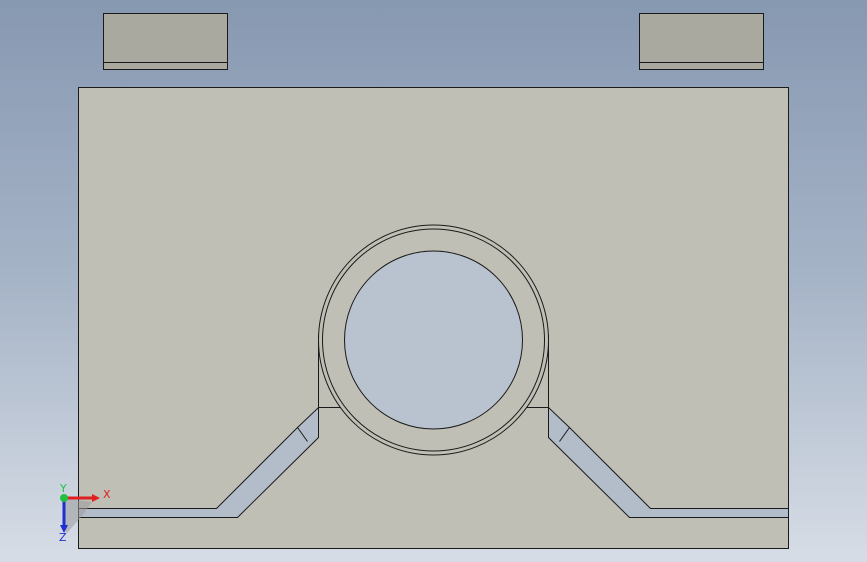 The width and height of the screenshot is (867, 562). Describe the element at coordinates (107, 494) in the screenshot. I see `x-axis-label: X` at that location.